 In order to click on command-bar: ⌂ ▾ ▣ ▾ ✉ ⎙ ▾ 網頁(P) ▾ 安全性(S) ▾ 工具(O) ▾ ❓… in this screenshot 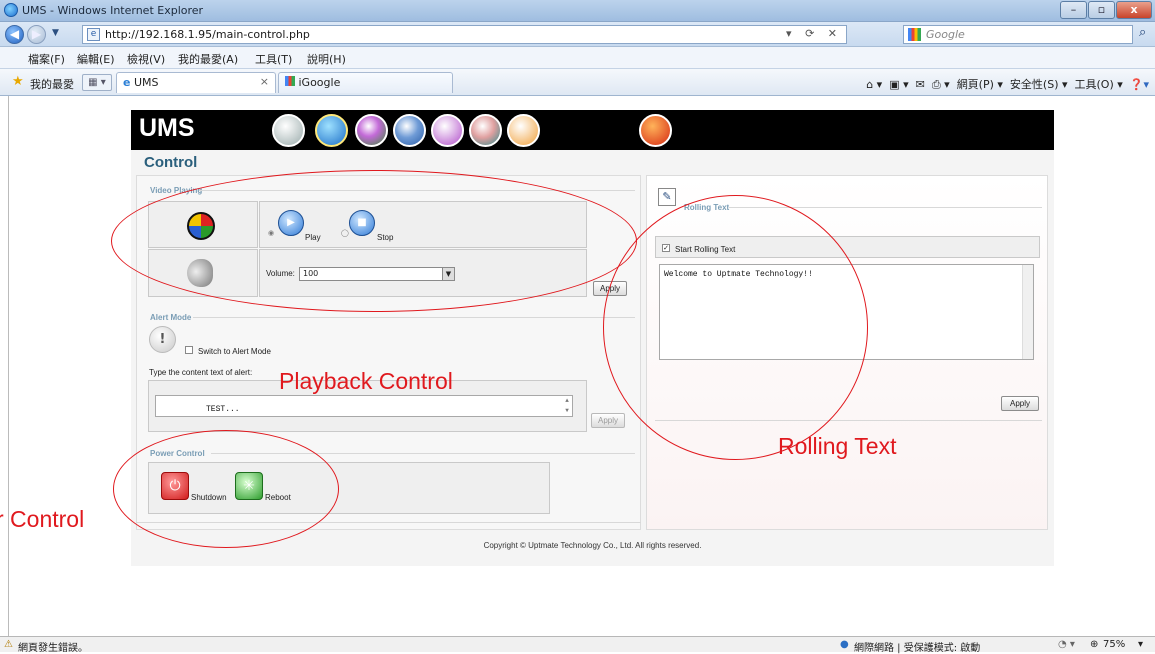, I will do `click(1007, 84)`.